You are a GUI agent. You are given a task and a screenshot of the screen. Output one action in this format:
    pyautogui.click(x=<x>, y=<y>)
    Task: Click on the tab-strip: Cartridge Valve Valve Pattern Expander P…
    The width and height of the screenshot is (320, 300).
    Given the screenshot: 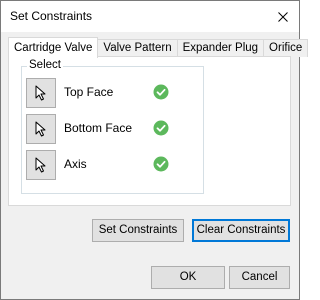 What is the action you would take?
    pyautogui.click(x=158, y=47)
    